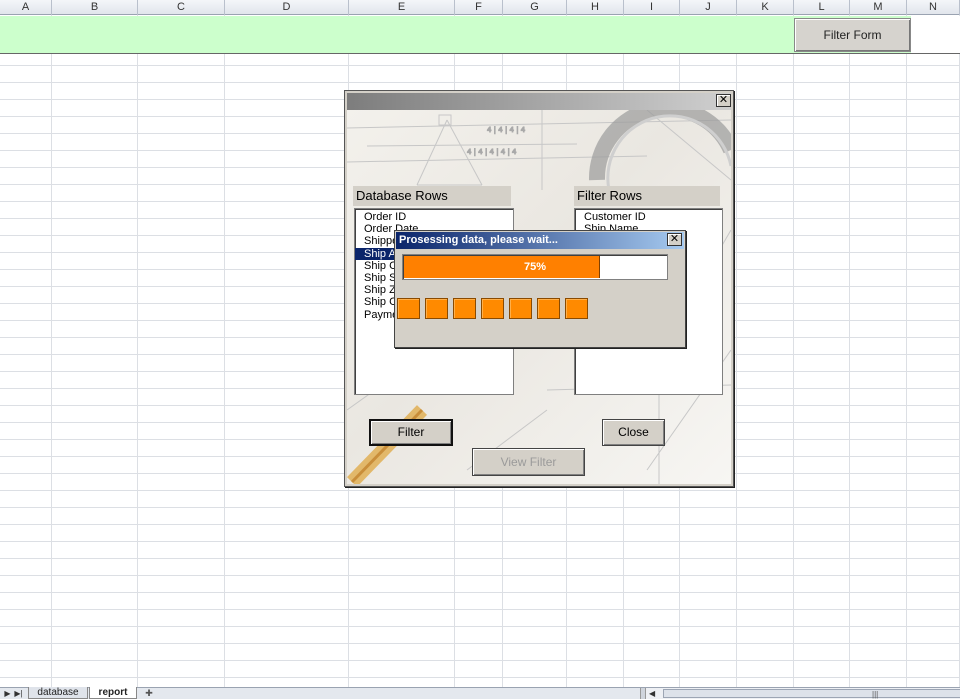 The width and height of the screenshot is (960, 699). Describe the element at coordinates (822, 7) in the screenshot. I see `column-header-l: L` at that location.